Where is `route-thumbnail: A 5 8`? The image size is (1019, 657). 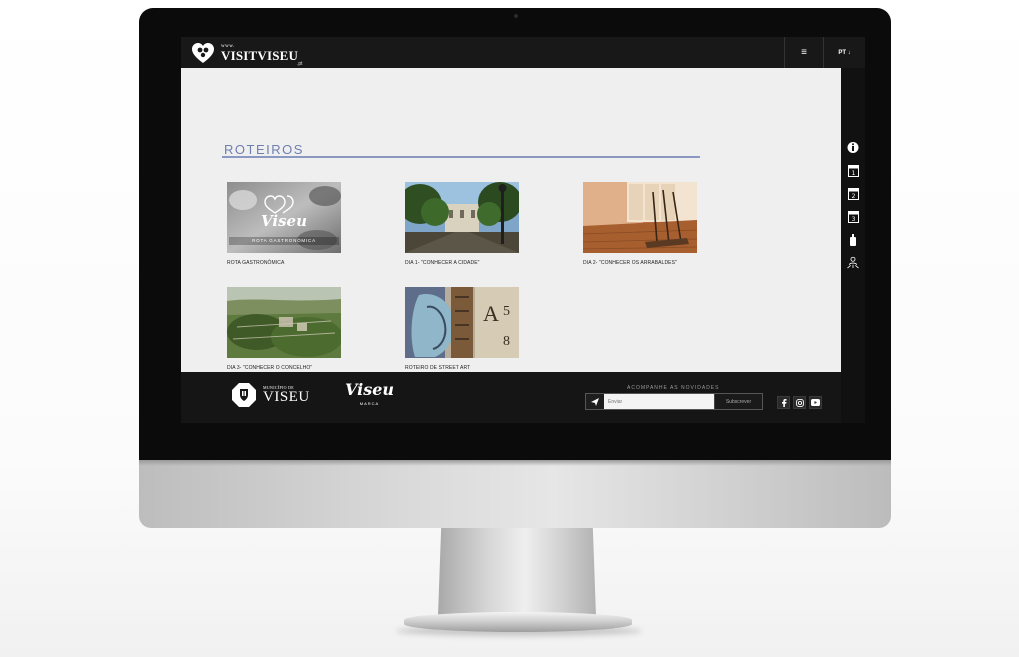 route-thumbnail: A 5 8 is located at coordinates (462, 322).